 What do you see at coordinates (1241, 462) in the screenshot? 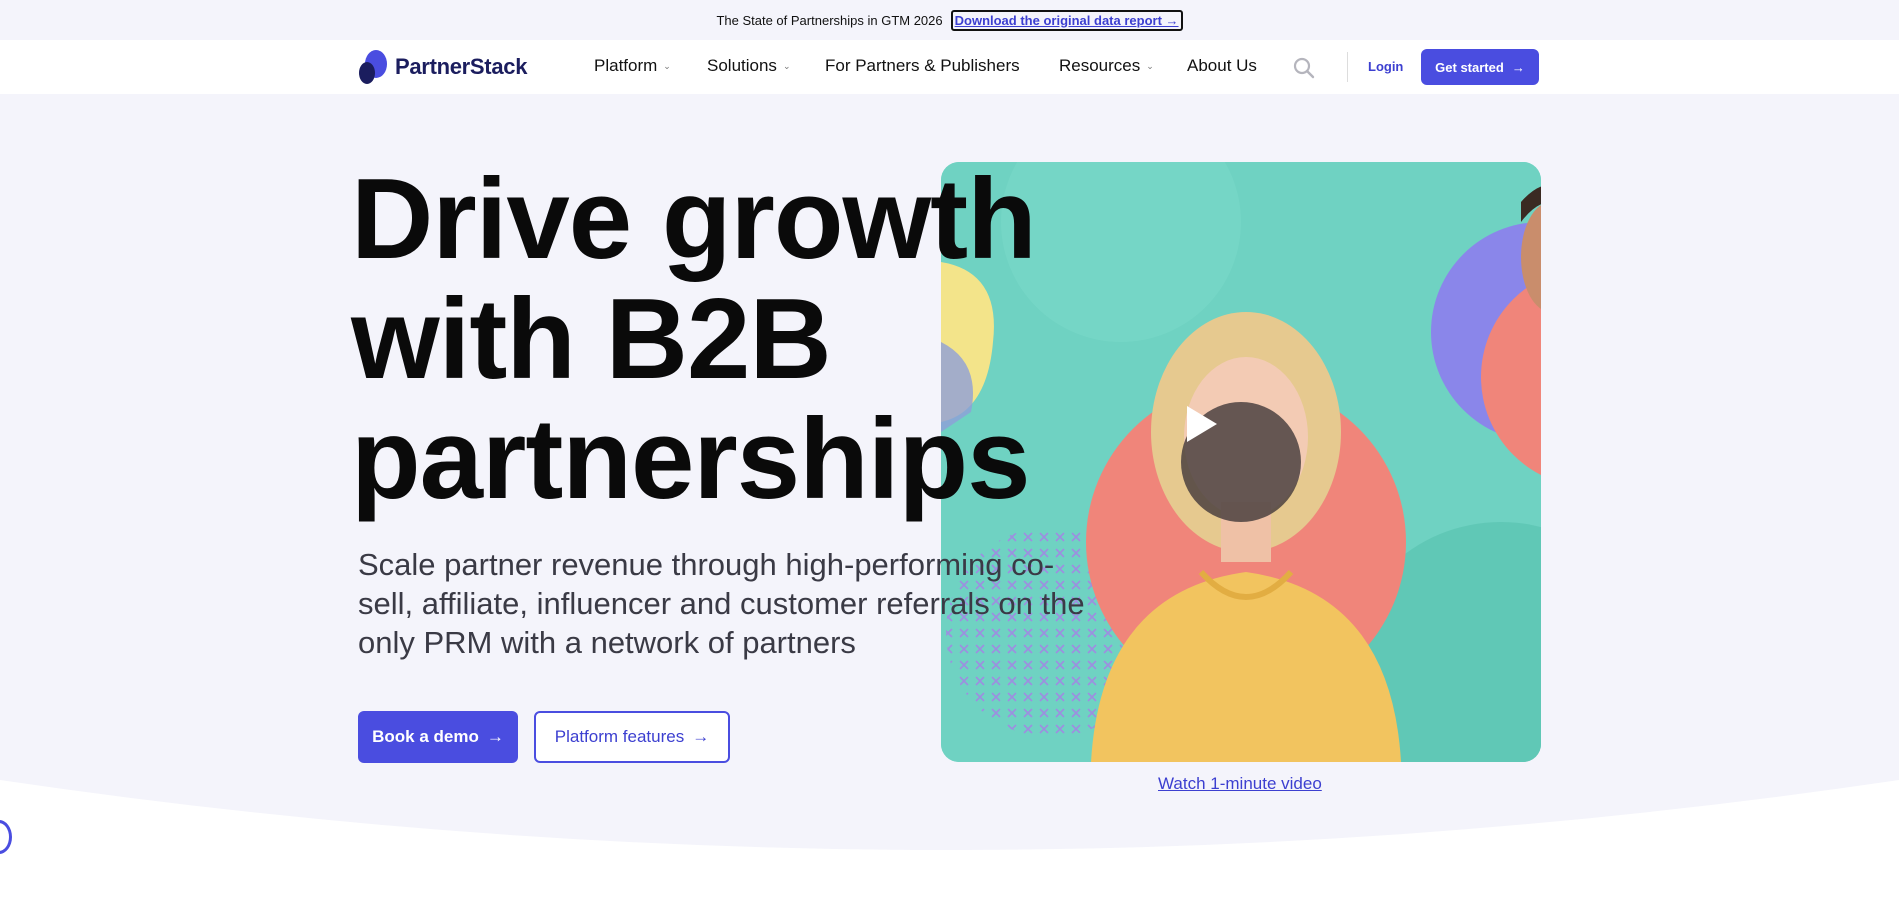
I see `play-video-button` at bounding box center [1241, 462].